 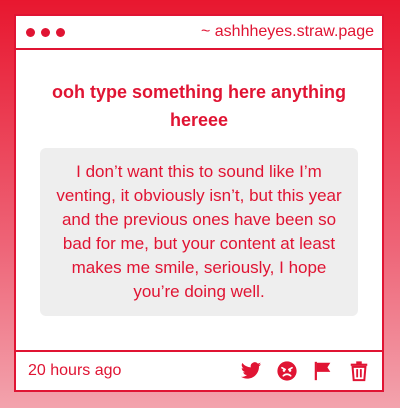 What do you see at coordinates (287, 371) in the screenshot?
I see `angry-face-icon` at bounding box center [287, 371].